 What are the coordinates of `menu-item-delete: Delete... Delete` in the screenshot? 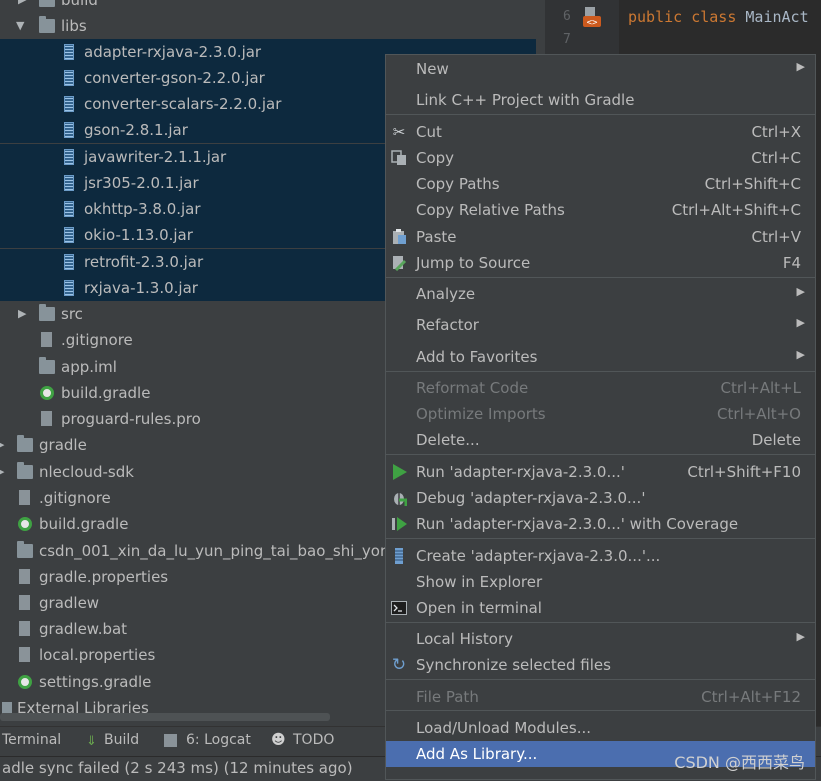 It's located at (600, 440).